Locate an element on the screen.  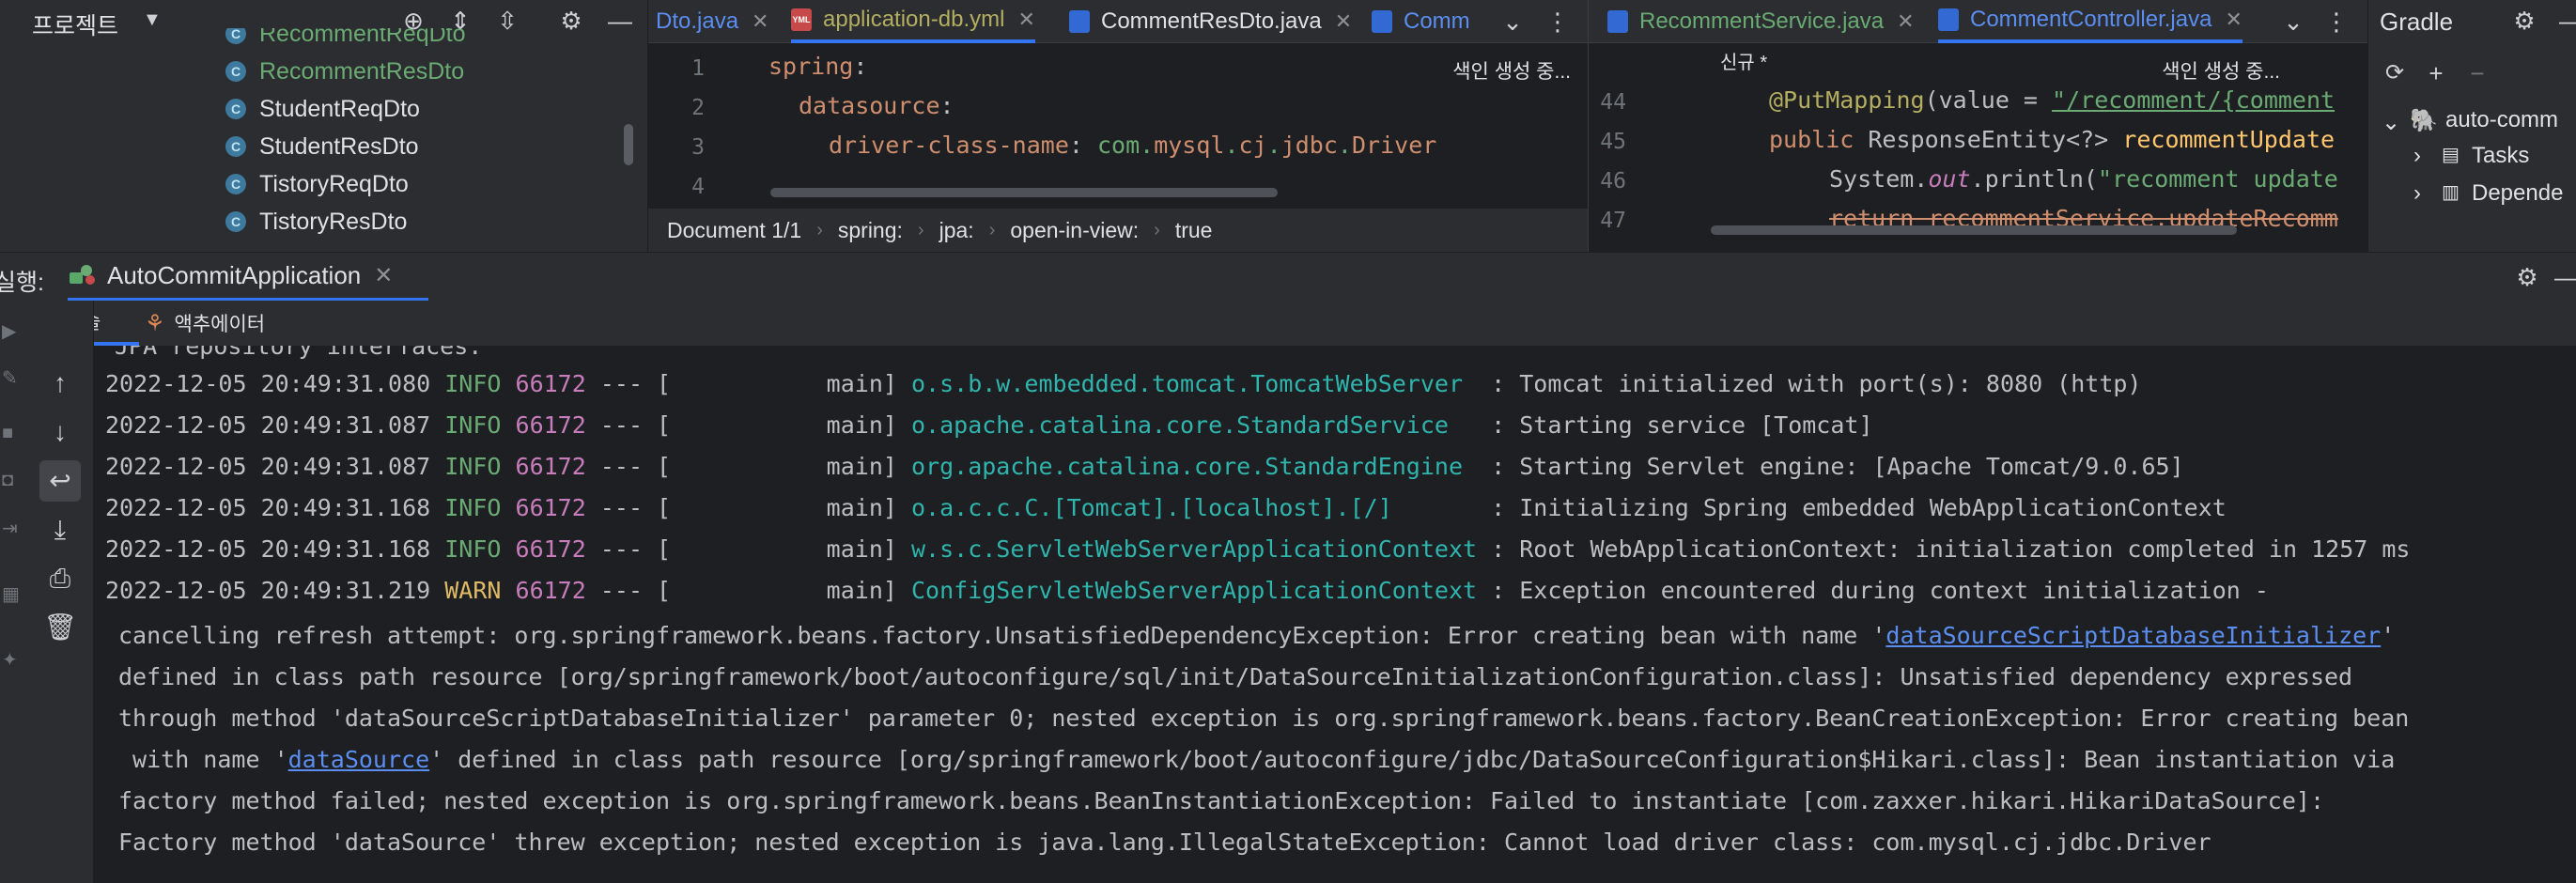
tab-dto-java: Dto.java ✕ is located at coordinates (712, 21).